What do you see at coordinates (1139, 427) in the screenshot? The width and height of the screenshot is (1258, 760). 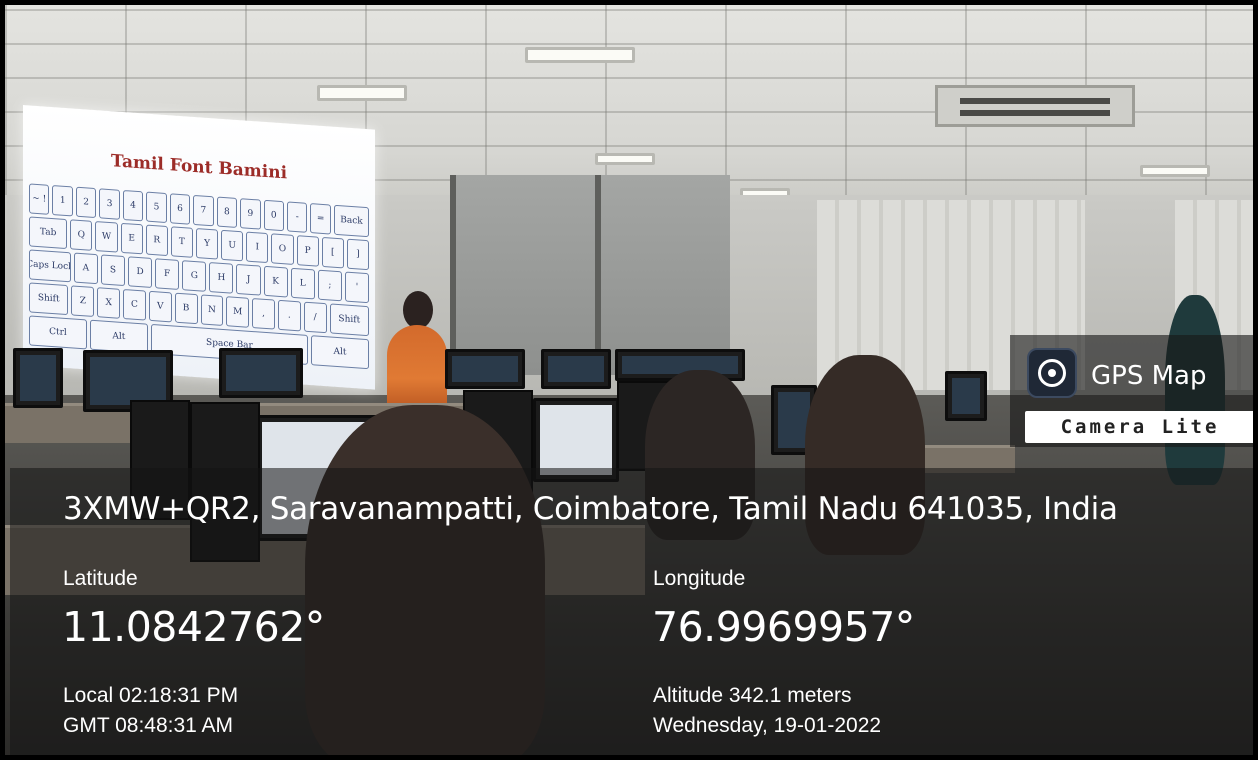 I see `badge-subtitle: Camera Lite` at bounding box center [1139, 427].